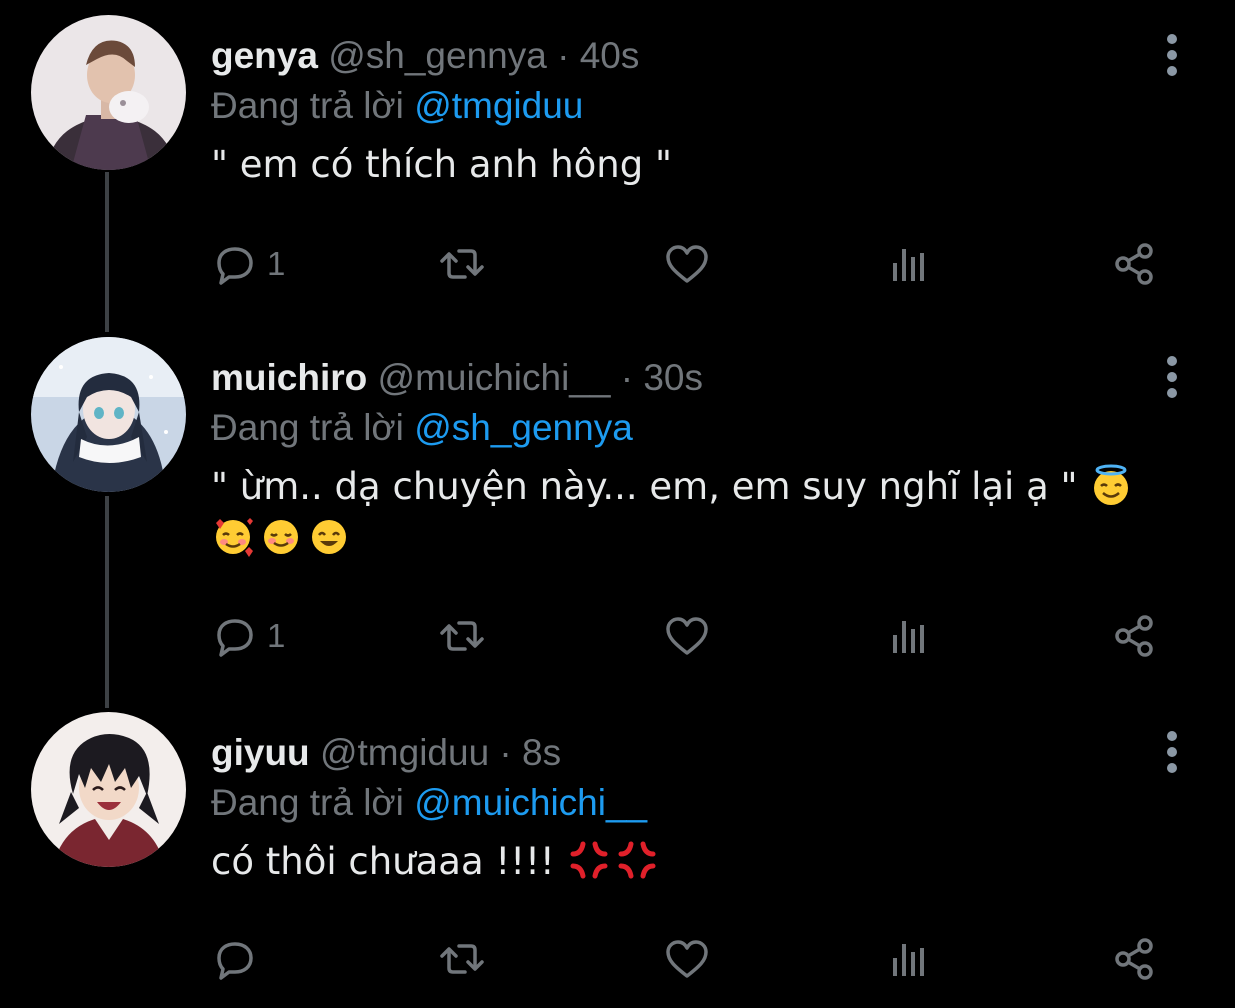  What do you see at coordinates (383, 861) in the screenshot?
I see `tweet-text-content: có thôi chưaaa !!!!` at bounding box center [383, 861].